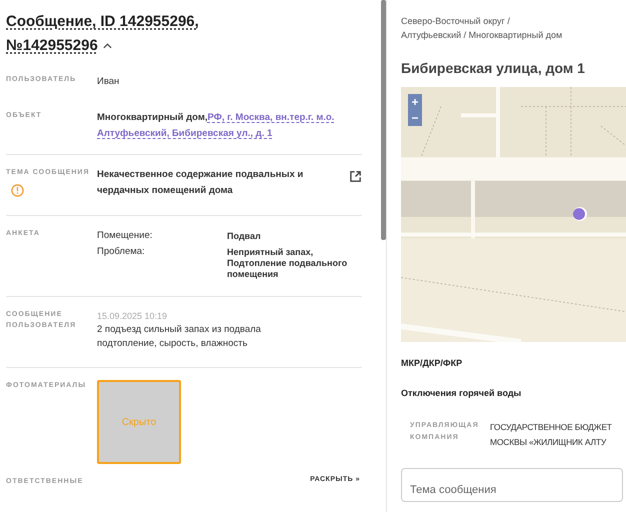  Describe the element at coordinates (549, 442) in the screenshot. I see `company-name: МОСКВЫ «ЖИЛИЩНИК АЛТУ` at that location.